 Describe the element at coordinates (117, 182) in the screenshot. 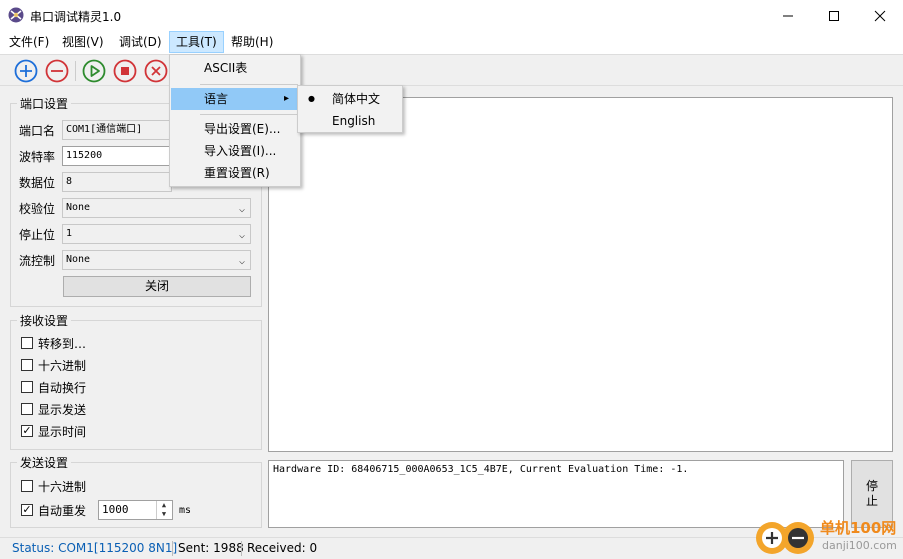

I see `data-bits-select: 8` at that location.